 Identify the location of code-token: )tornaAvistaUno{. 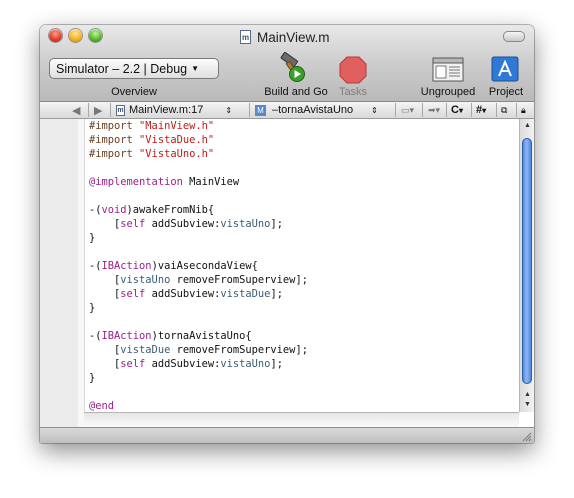
(201, 336).